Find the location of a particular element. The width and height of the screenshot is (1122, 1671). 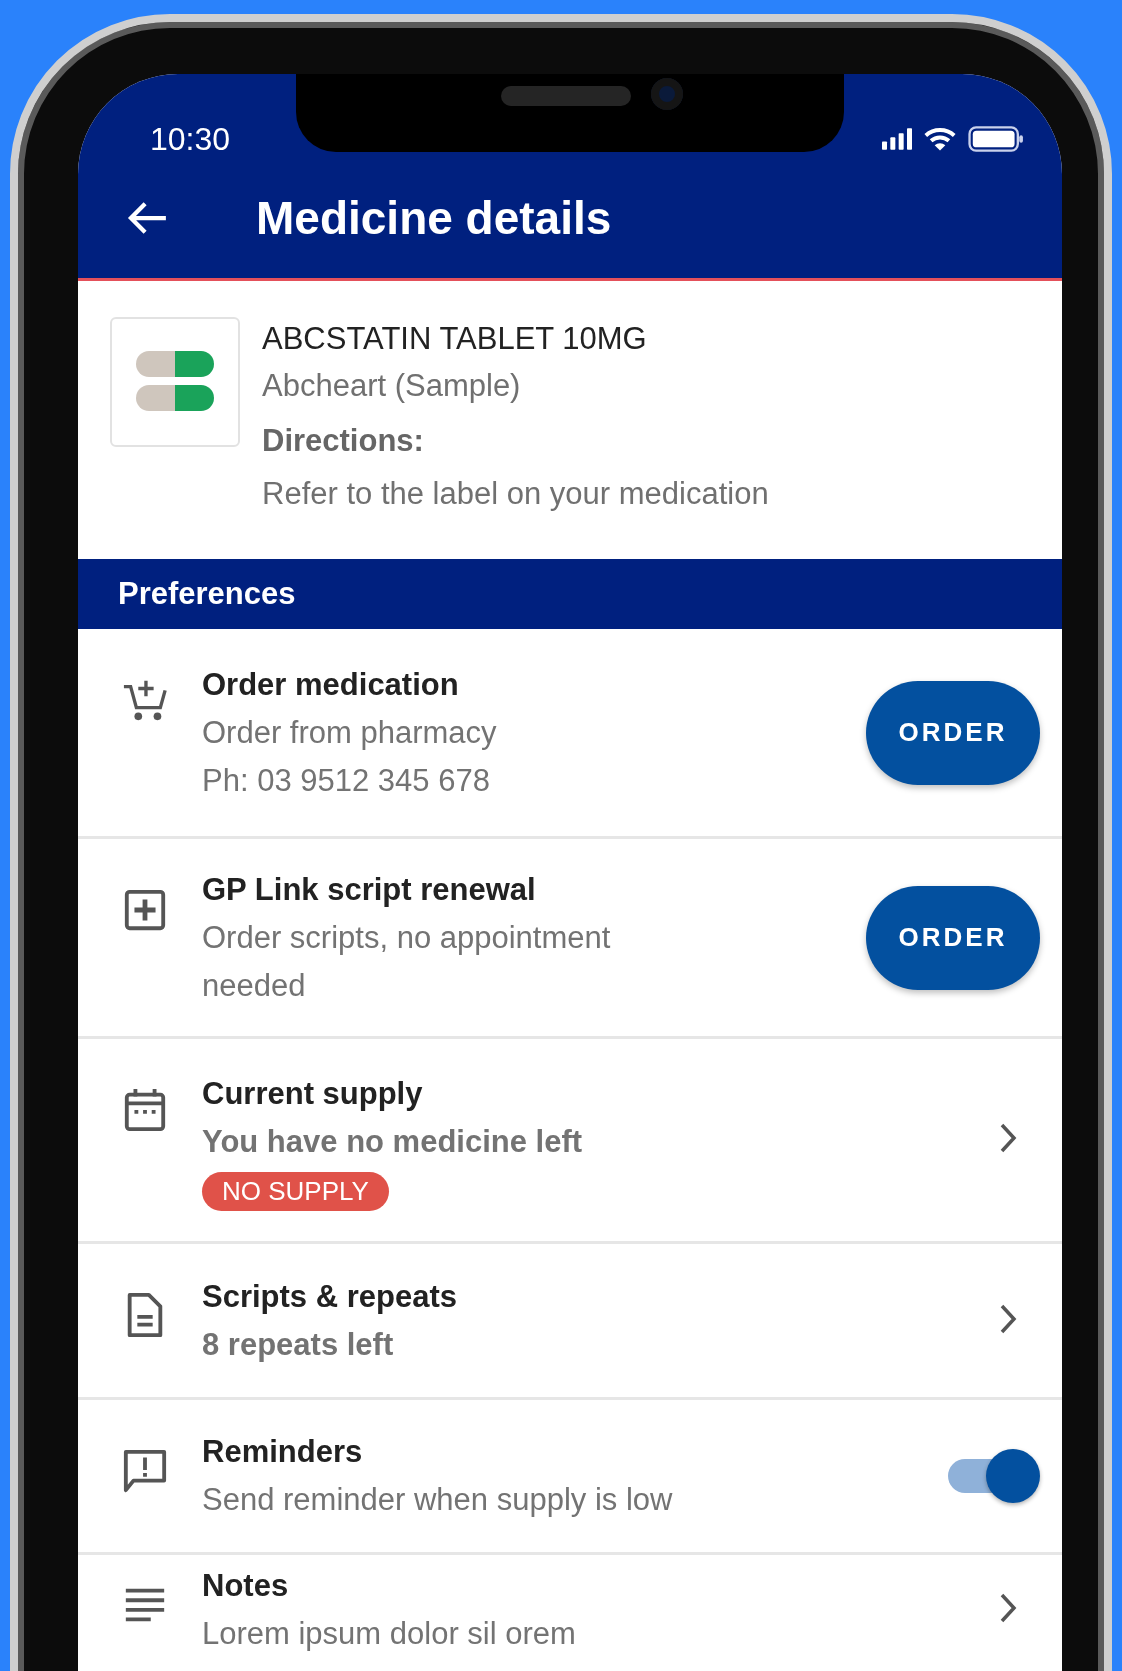

reminder-toggle is located at coordinates (994, 1476).